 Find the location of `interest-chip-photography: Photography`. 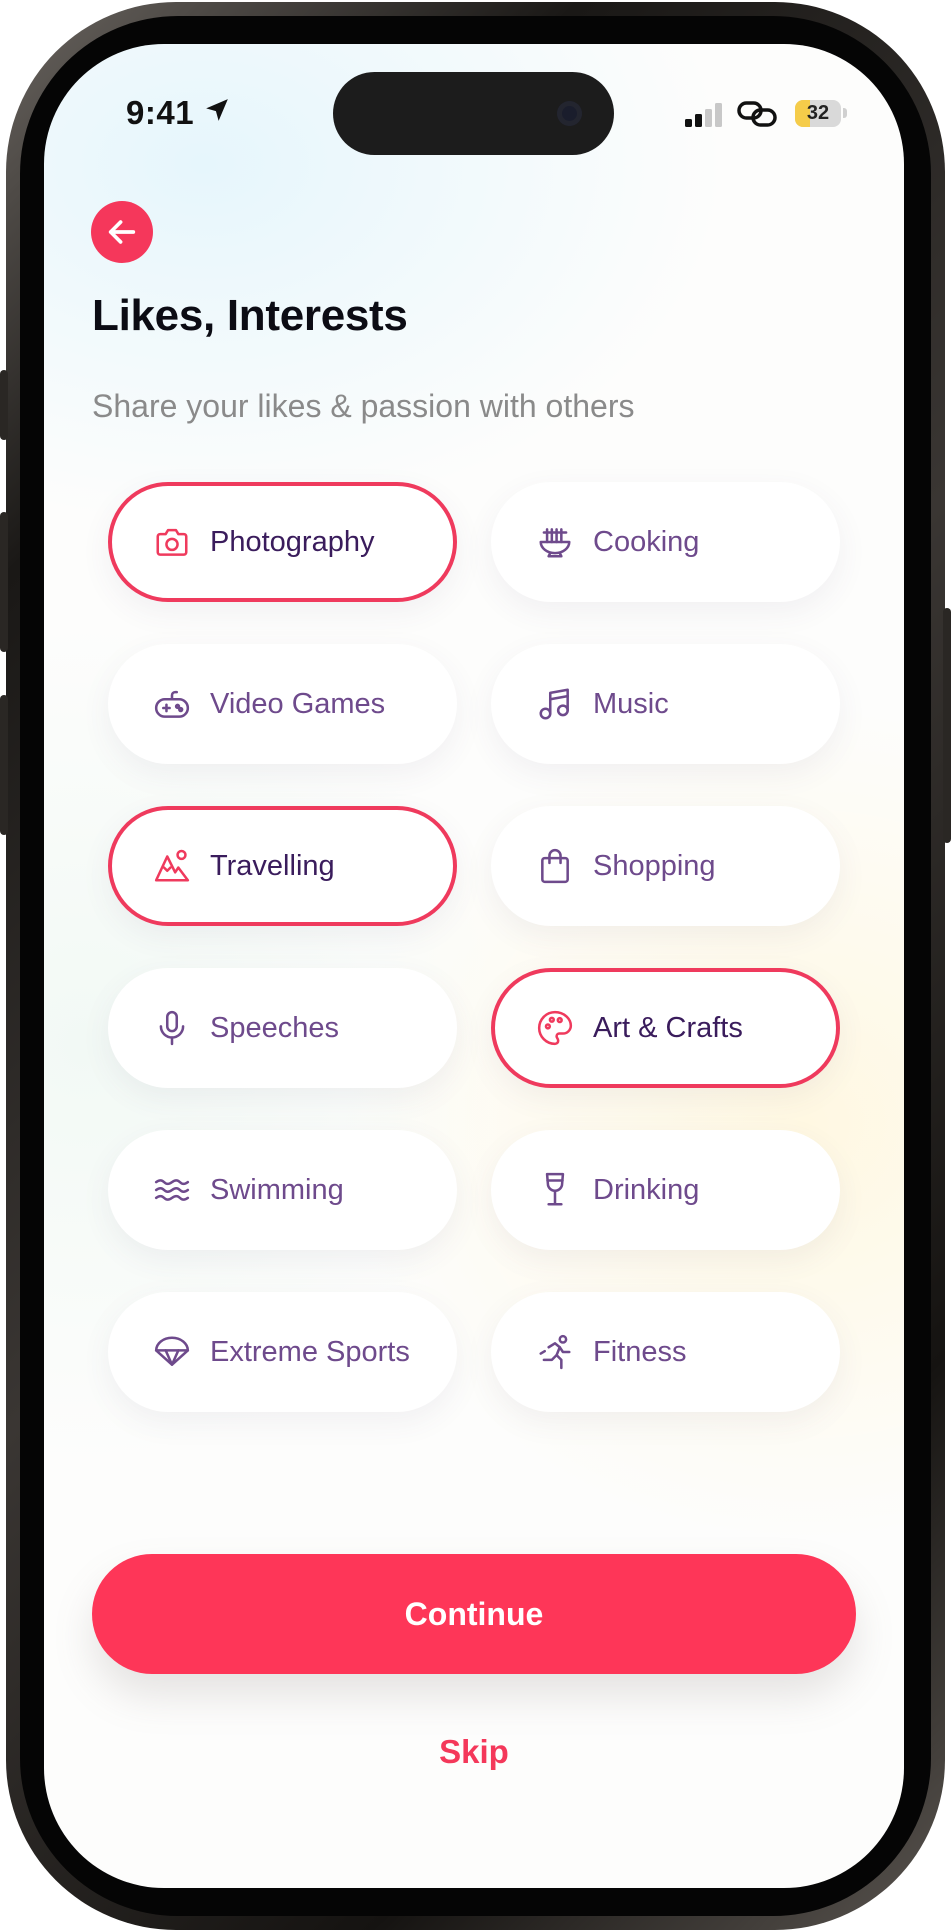

interest-chip-photography: Photography is located at coordinates (282, 542).